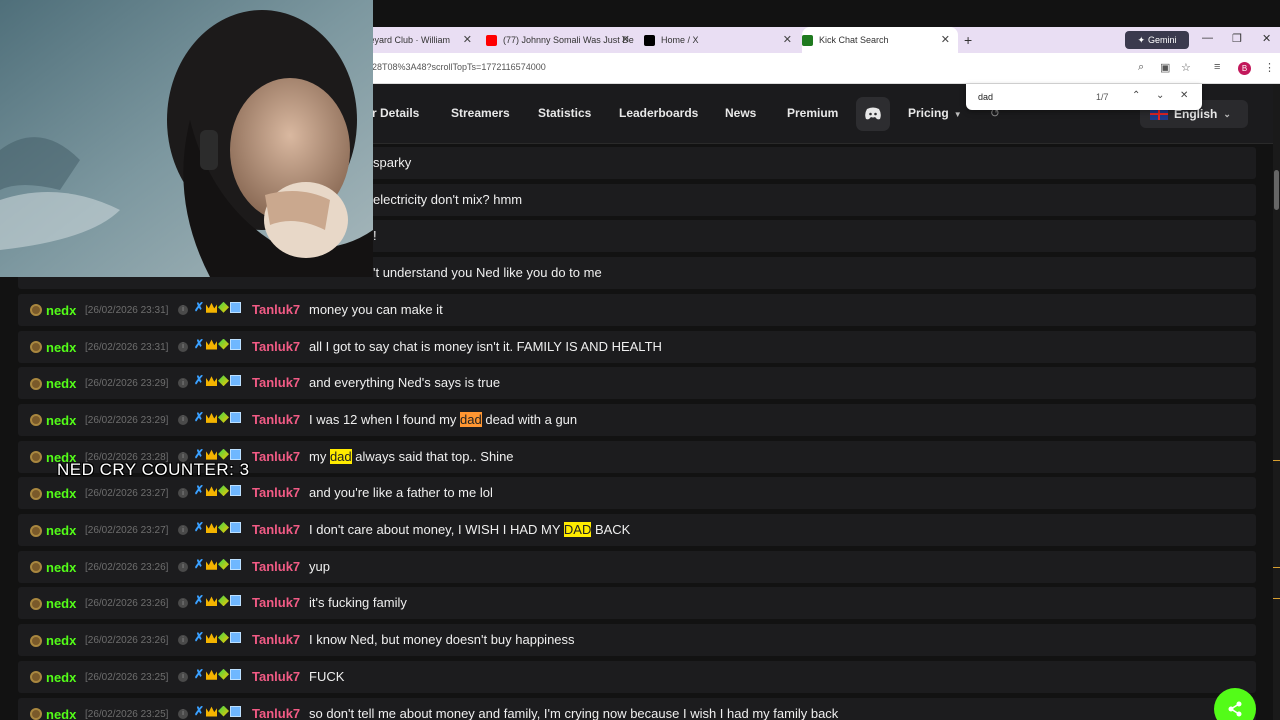 The image size is (1280, 720). What do you see at coordinates (1244, 68) in the screenshot?
I see `profile-avatar: B` at bounding box center [1244, 68].